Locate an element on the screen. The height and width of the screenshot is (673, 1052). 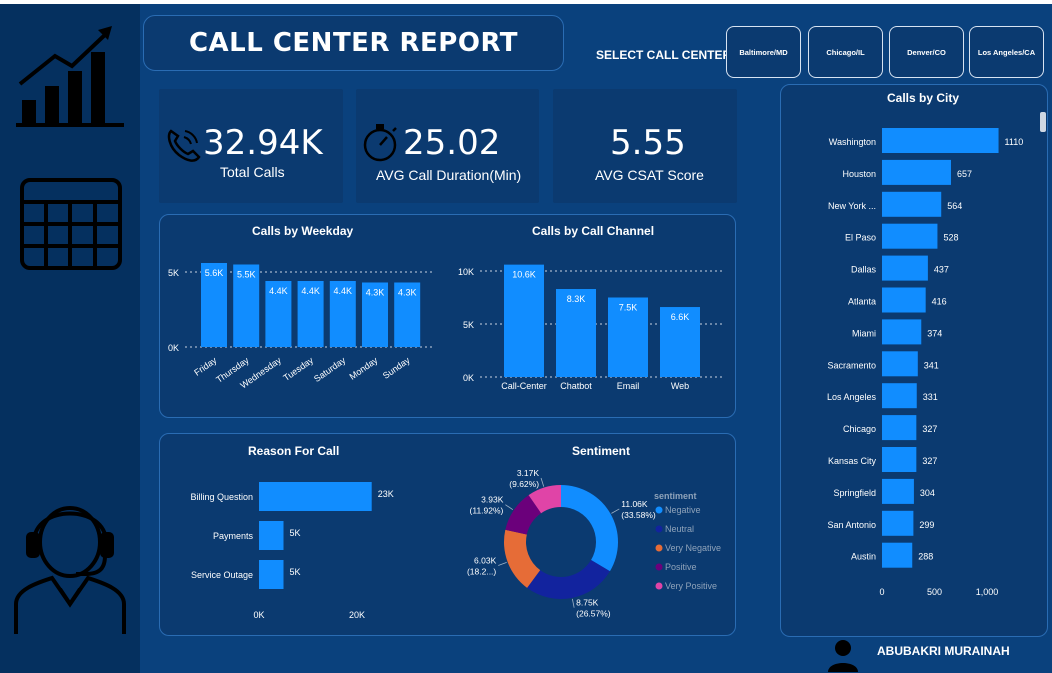
city-category-label: San Antonio is located at coordinates (851, 525).